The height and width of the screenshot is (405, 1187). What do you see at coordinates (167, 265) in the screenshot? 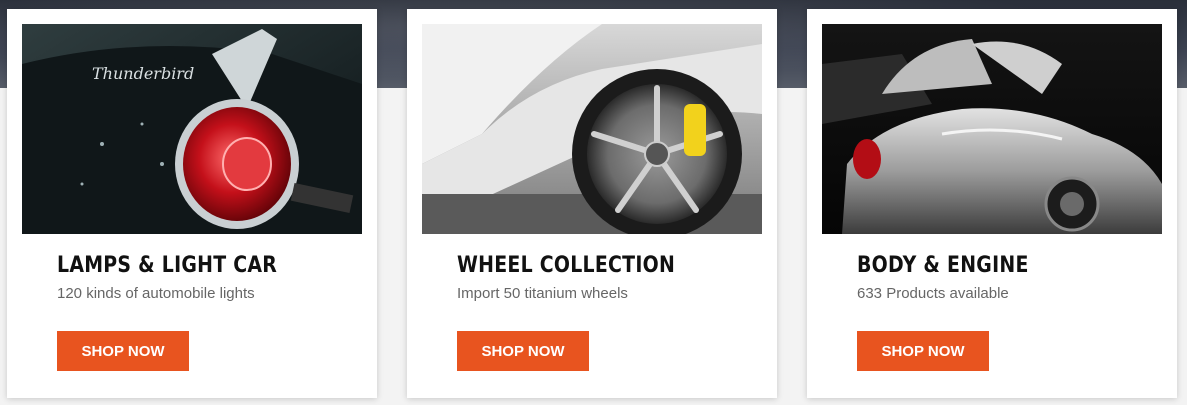
I see `card-title: LAMPS & LIGHT CAR` at bounding box center [167, 265].